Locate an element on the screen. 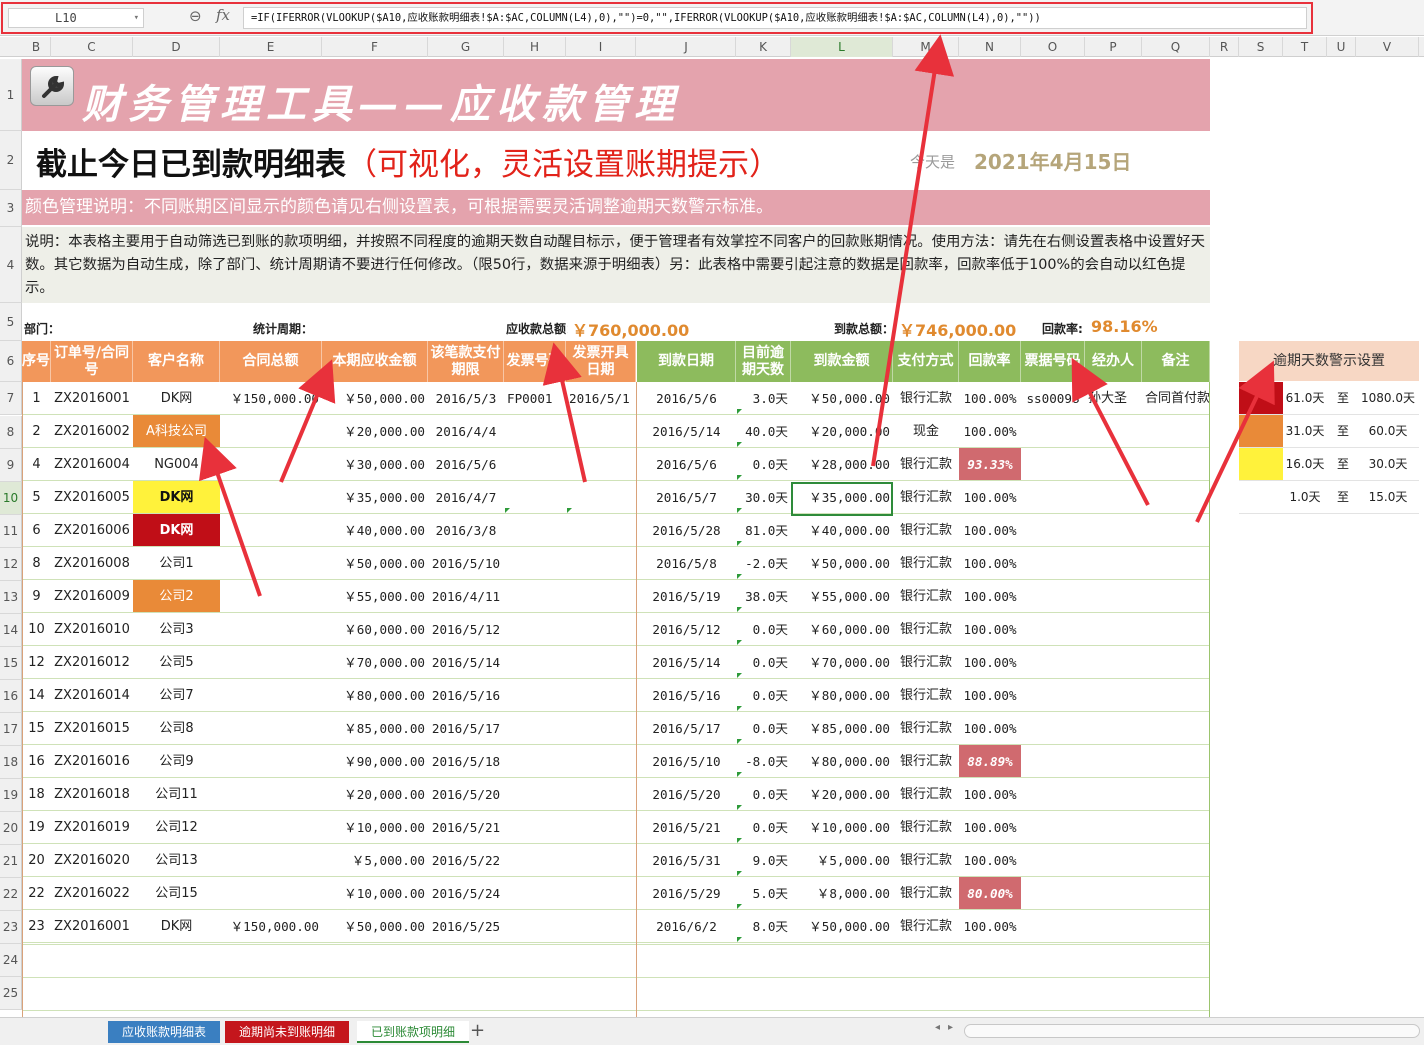  column-header-s: S is located at coordinates (1261, 47).